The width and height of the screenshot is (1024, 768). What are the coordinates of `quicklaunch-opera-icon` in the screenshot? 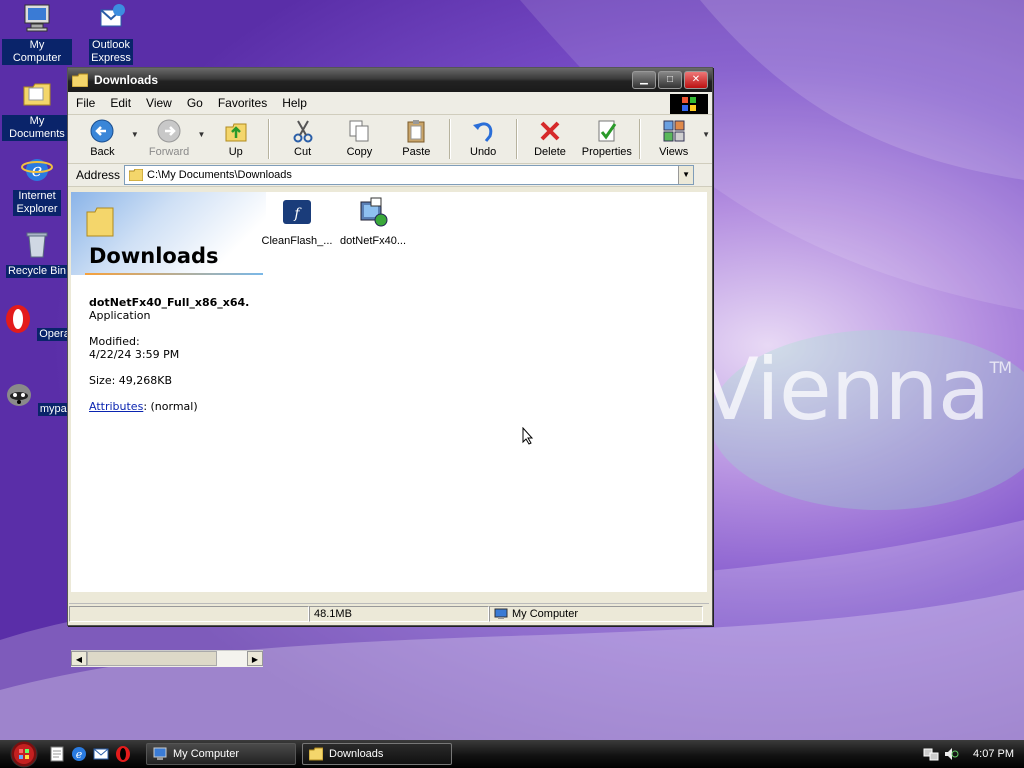 It's located at (123, 754).